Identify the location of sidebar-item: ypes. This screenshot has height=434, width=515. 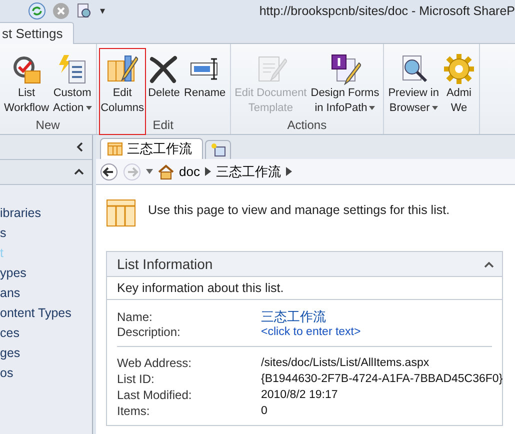
(46, 273).